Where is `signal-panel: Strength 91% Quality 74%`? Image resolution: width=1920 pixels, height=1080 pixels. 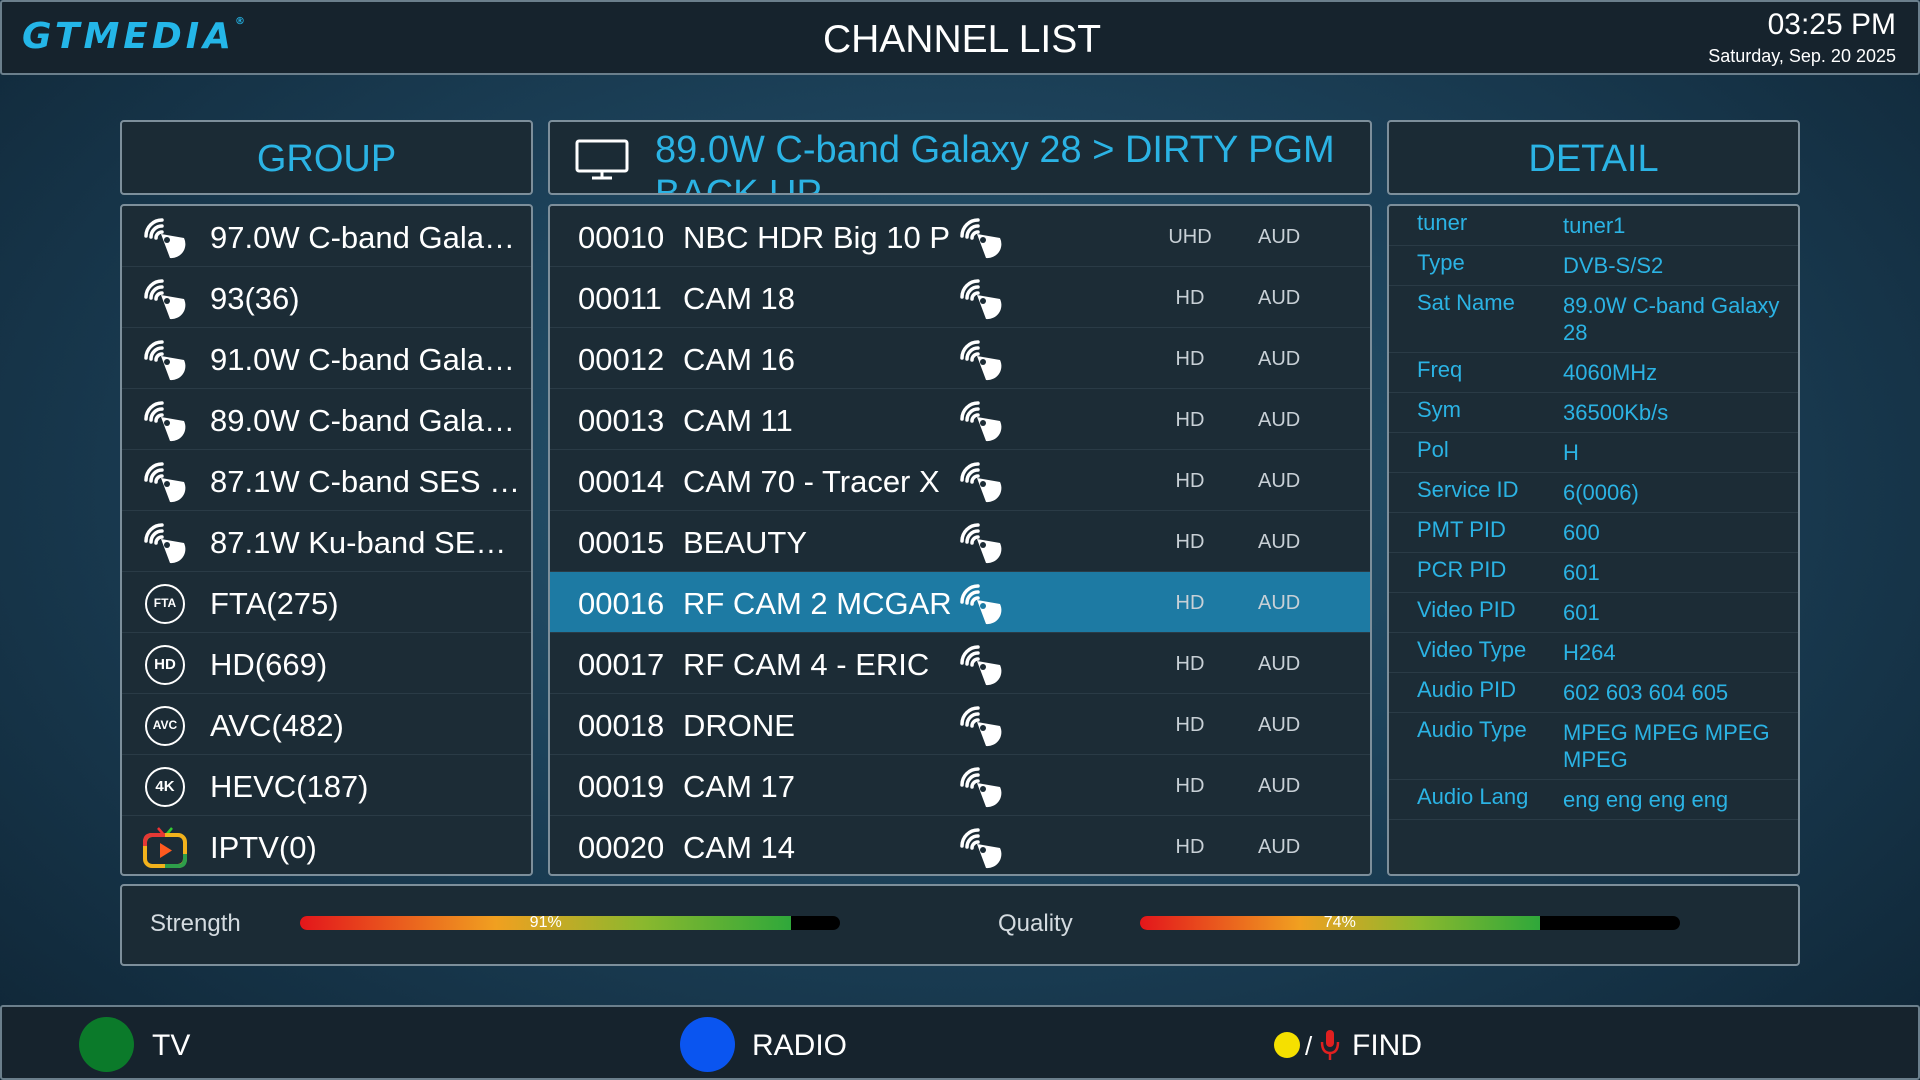 signal-panel: Strength 91% Quality 74% is located at coordinates (960, 925).